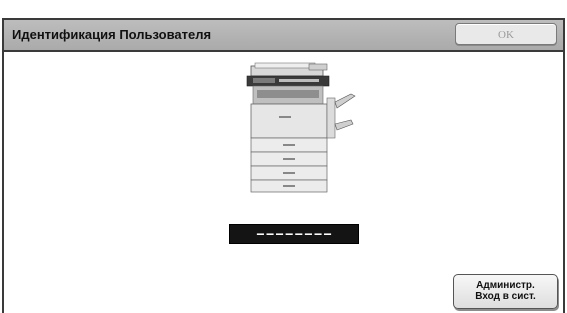  Describe the element at coordinates (505, 285) in the screenshot. I see `admin-button-label-line1: Администр.` at that location.